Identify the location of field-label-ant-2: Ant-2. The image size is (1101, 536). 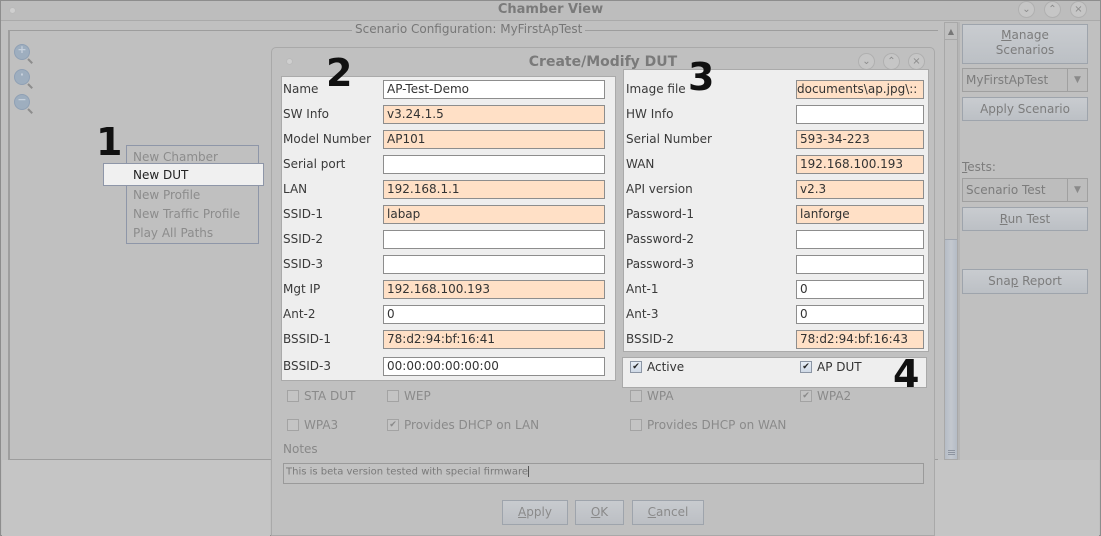
(299, 314).